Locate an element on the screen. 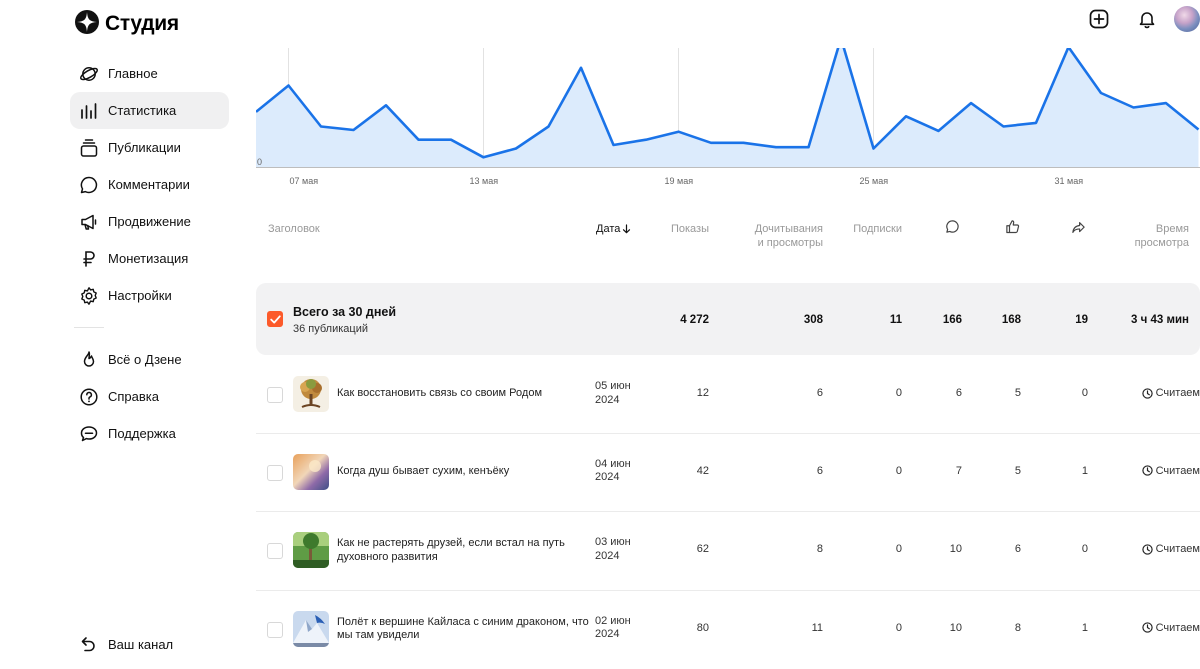  ruble-icon is located at coordinates (89, 259).